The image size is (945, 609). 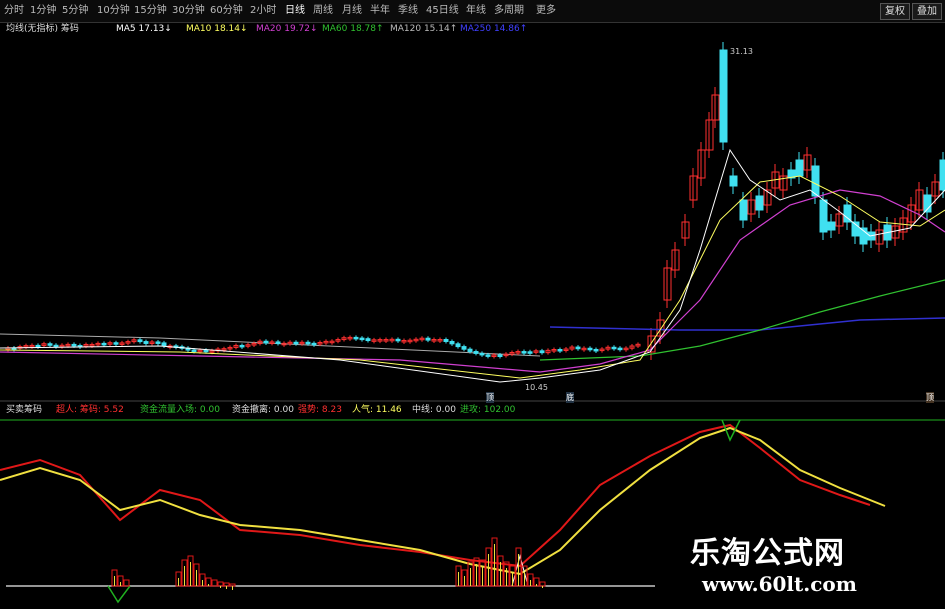 What do you see at coordinates (536, 387) in the screenshot?
I see `low-price-label: 10.45` at bounding box center [536, 387].